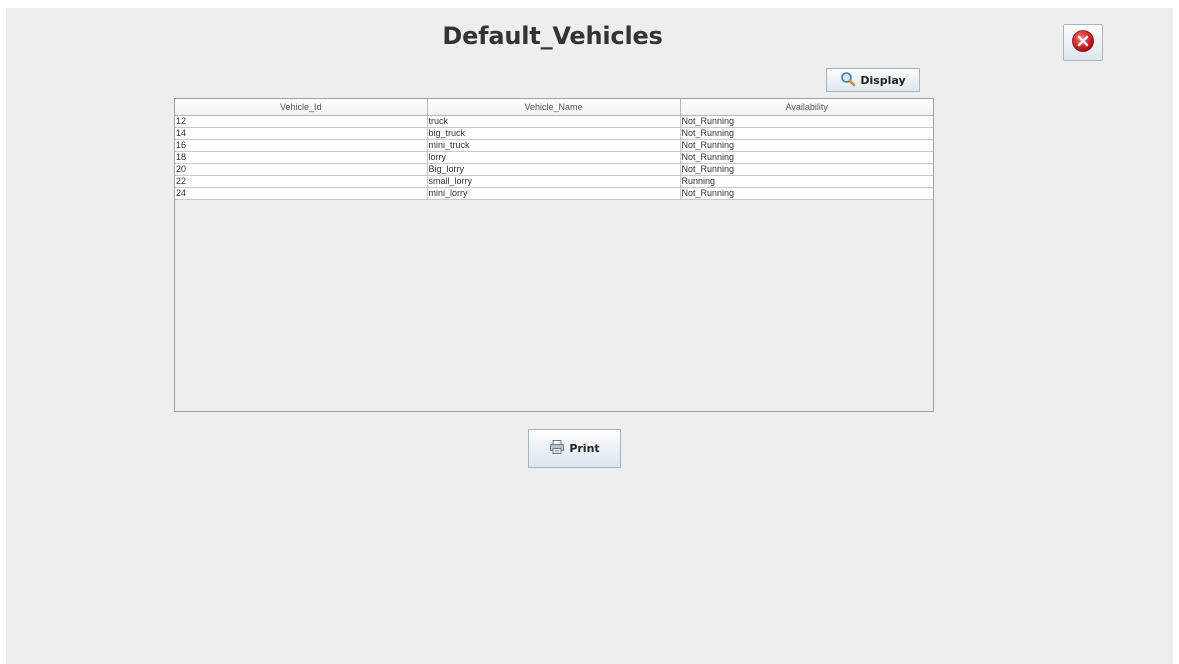 The height and width of the screenshot is (664, 1179). Describe the element at coordinates (848, 80) in the screenshot. I see `search-icon` at that location.